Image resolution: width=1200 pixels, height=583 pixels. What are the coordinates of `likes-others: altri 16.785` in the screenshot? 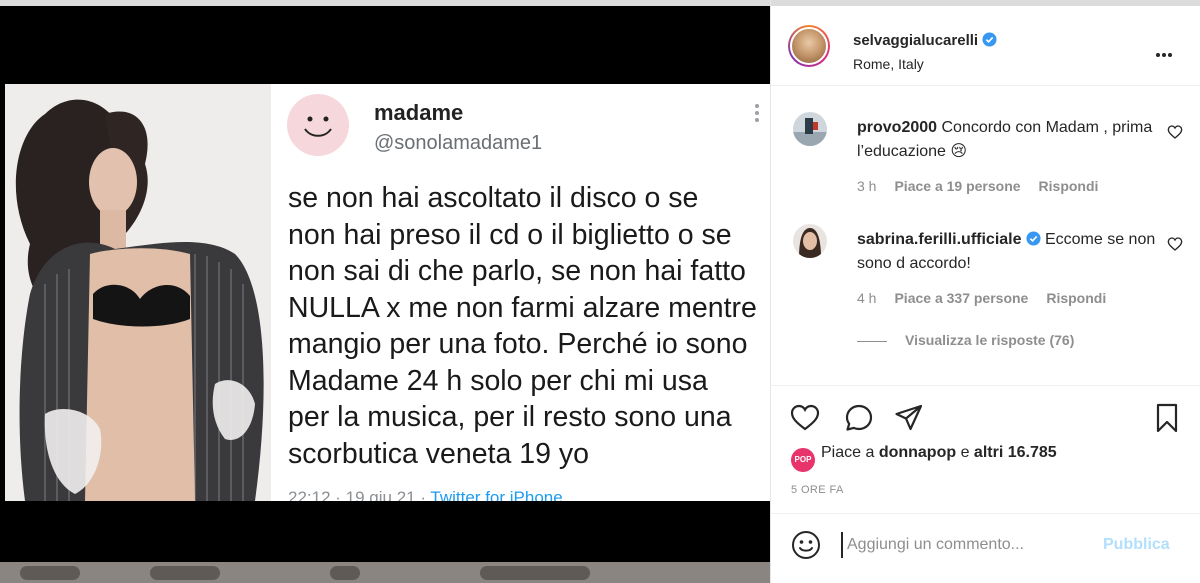 It's located at (1015, 452).